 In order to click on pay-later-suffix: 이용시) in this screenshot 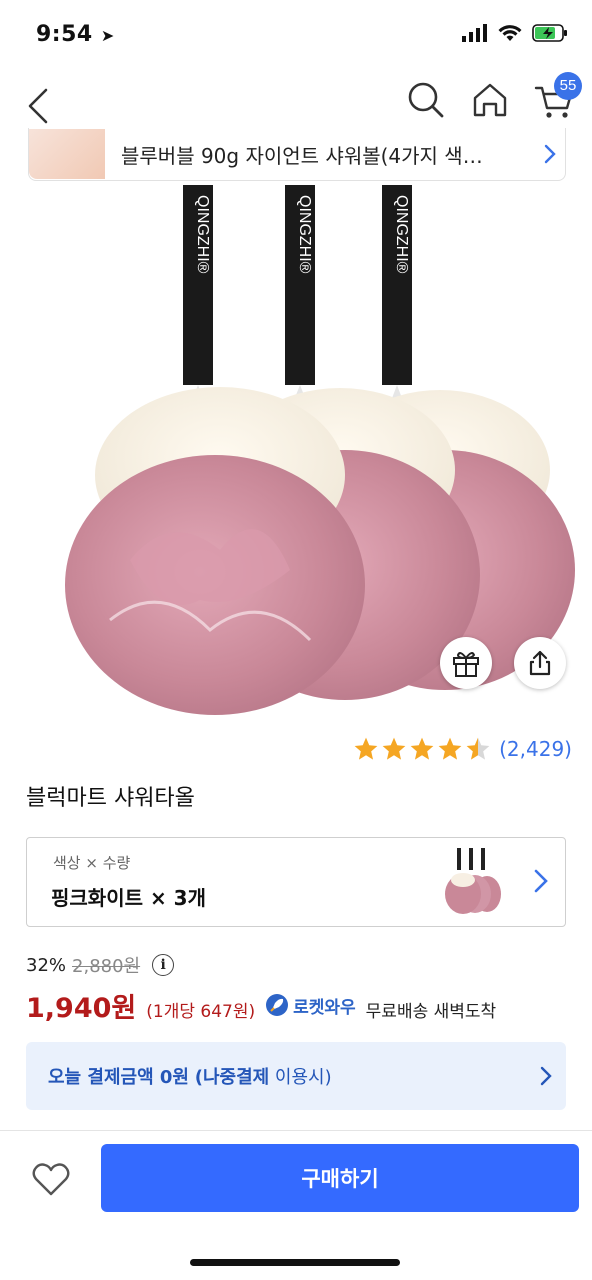, I will do `click(303, 1077)`.